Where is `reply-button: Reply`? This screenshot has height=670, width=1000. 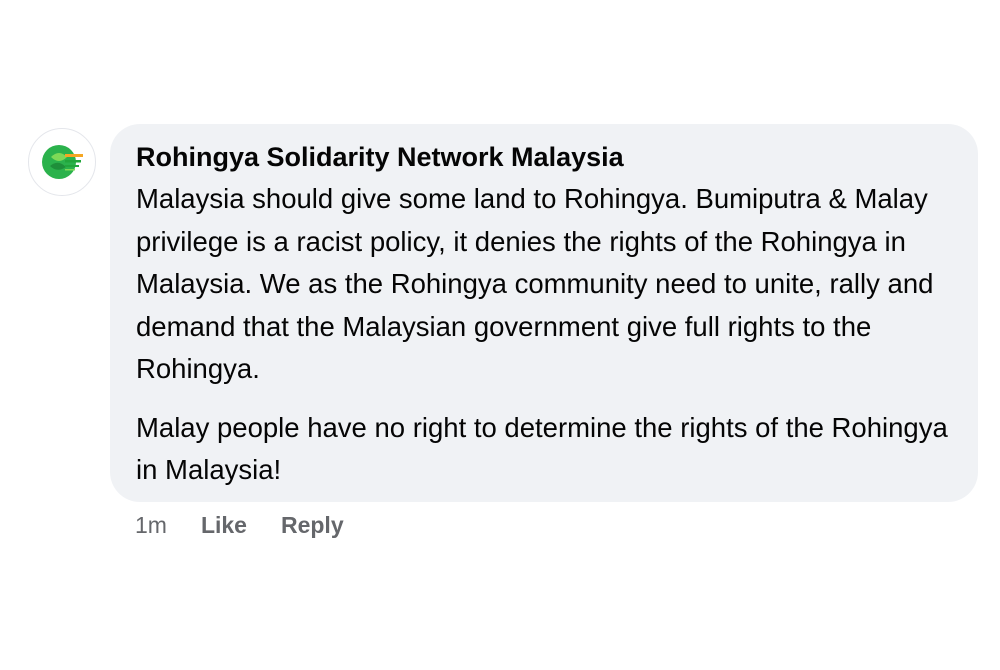
reply-button: Reply is located at coordinates (312, 525).